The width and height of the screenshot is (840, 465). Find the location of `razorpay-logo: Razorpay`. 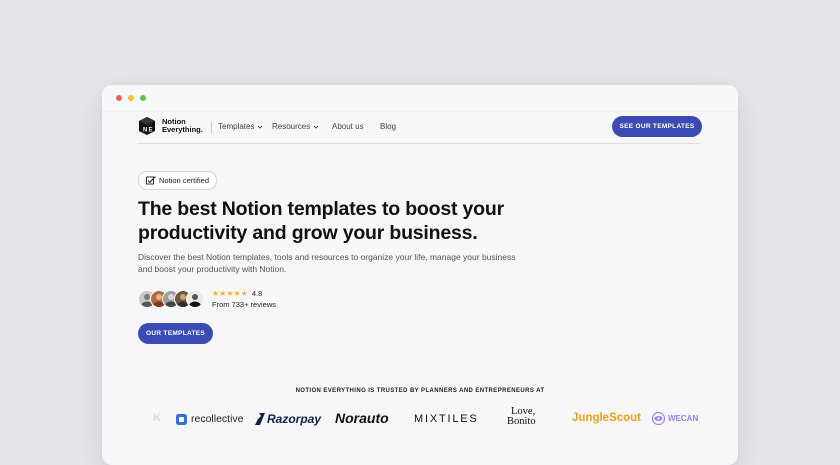

razorpay-logo: Razorpay is located at coordinates (288, 419).